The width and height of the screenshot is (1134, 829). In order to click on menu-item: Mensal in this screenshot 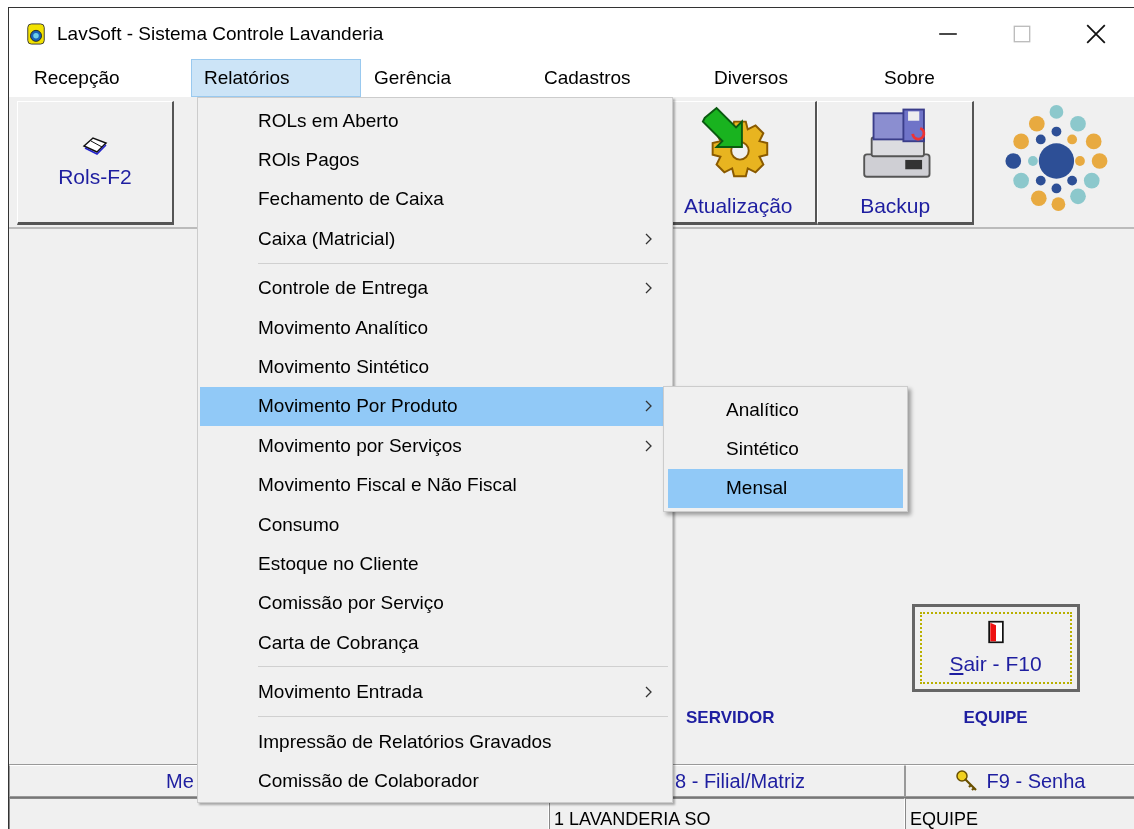, I will do `click(785, 488)`.